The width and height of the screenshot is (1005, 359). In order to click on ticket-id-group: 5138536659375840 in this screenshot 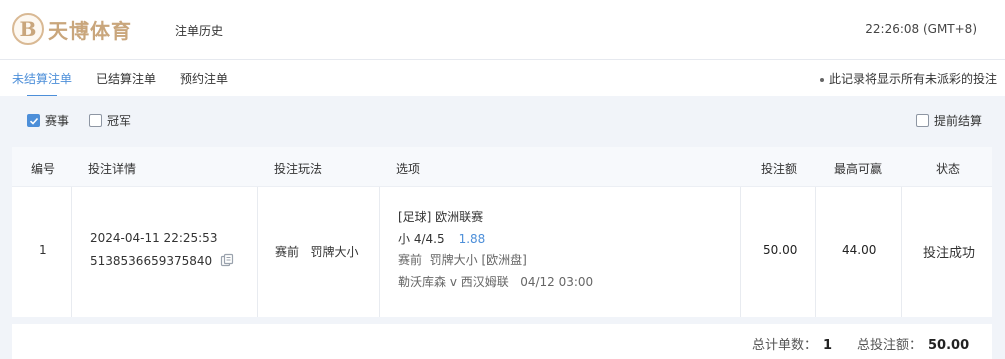, I will do `click(162, 261)`.